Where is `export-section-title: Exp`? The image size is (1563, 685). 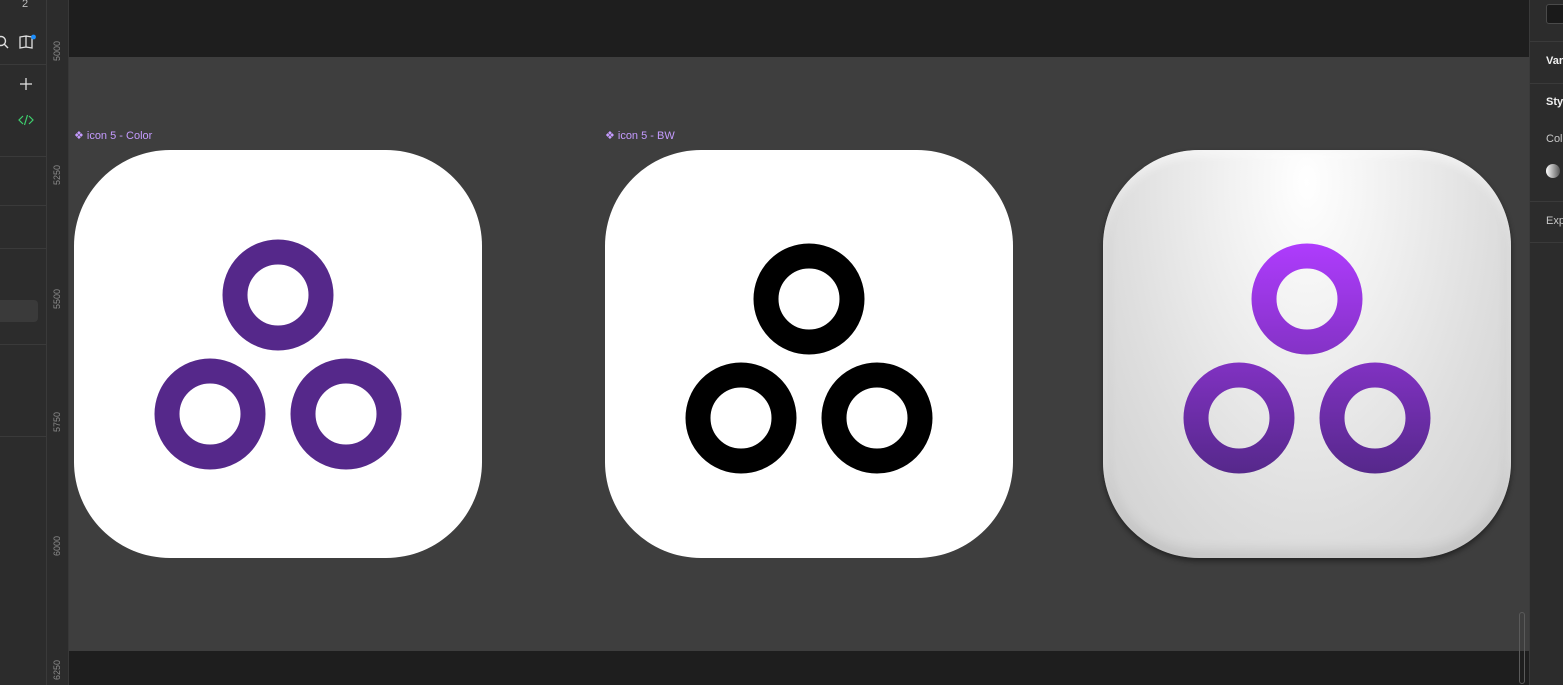 export-section-title: Exp is located at coordinates (1554, 221).